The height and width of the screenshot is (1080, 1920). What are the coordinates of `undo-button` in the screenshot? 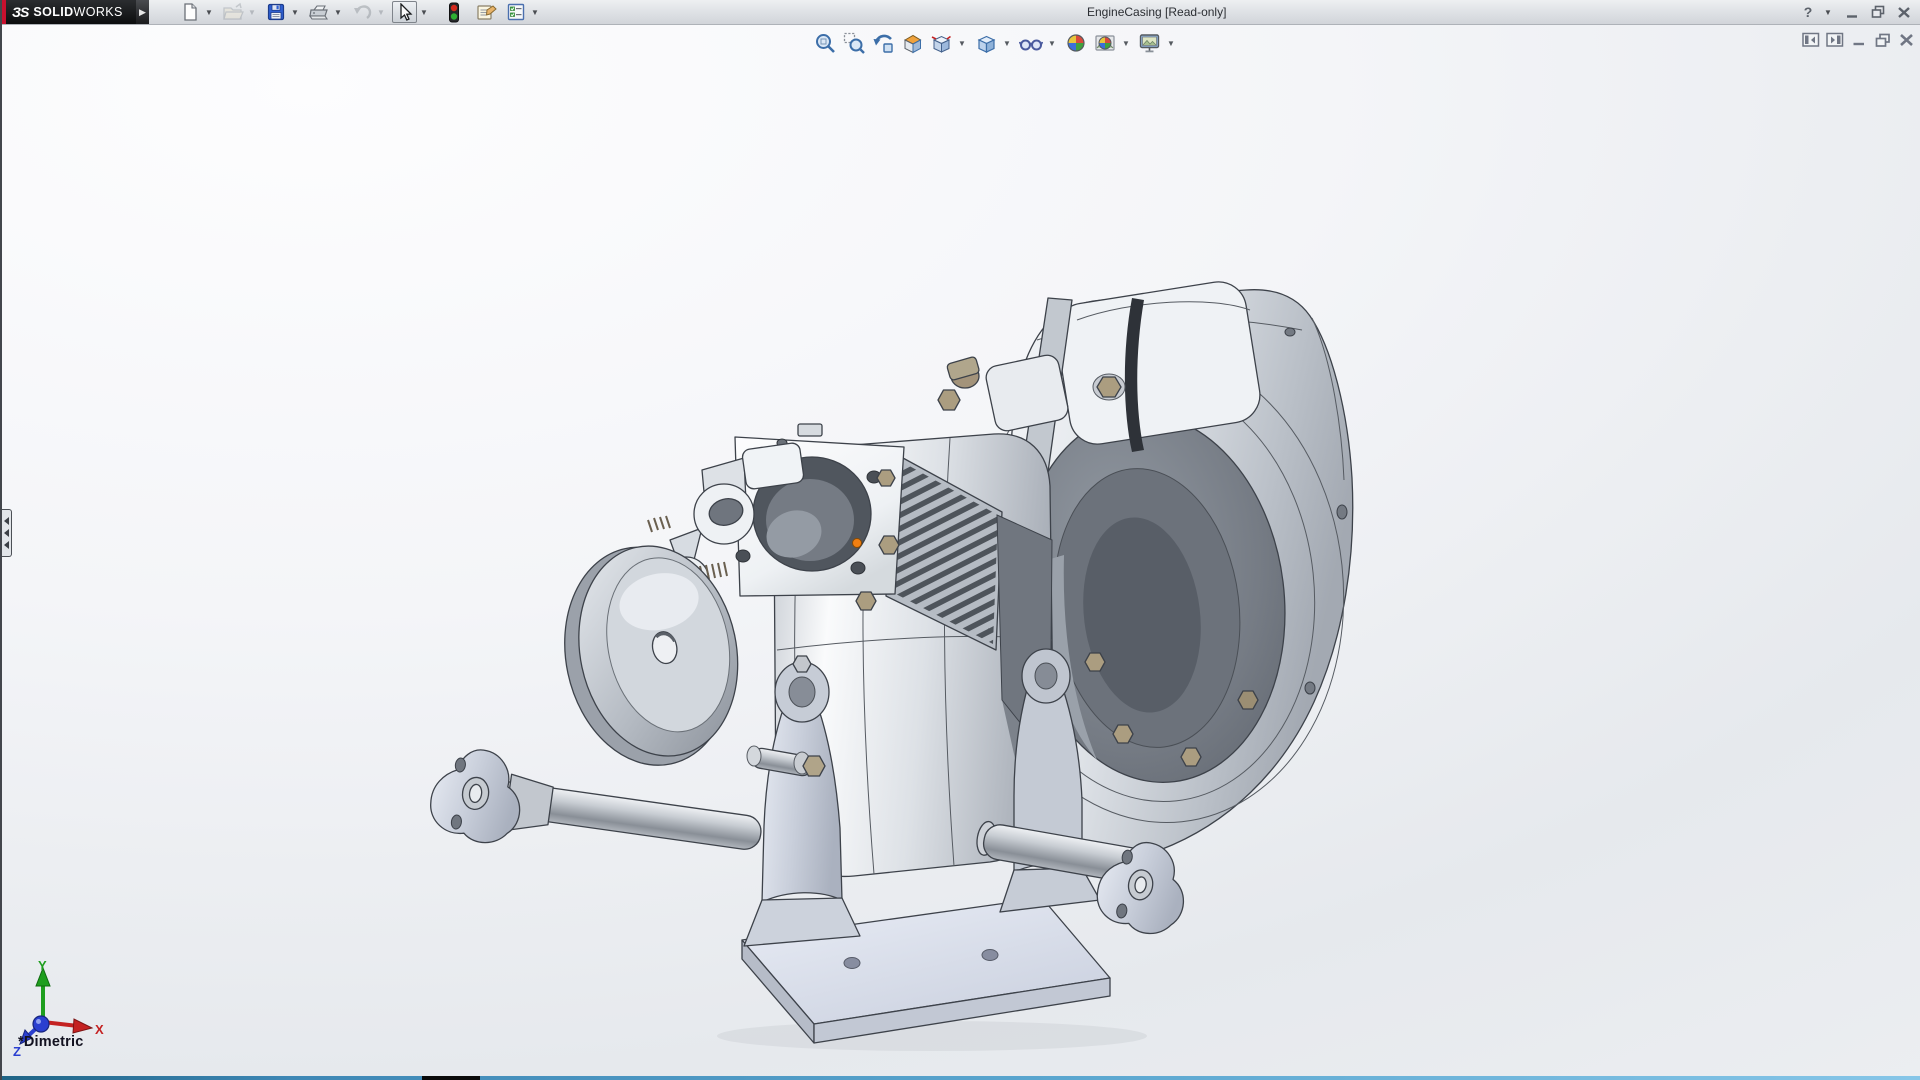 It's located at (361, 12).